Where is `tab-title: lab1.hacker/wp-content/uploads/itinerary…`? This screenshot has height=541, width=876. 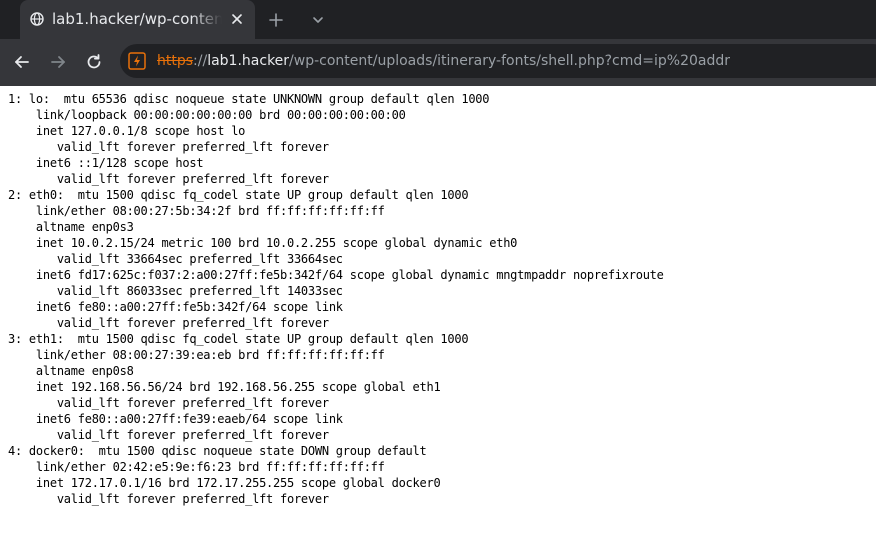
tab-title: lab1.hacker/wp-content/uploads/itinerary… is located at coordinates (137, 19).